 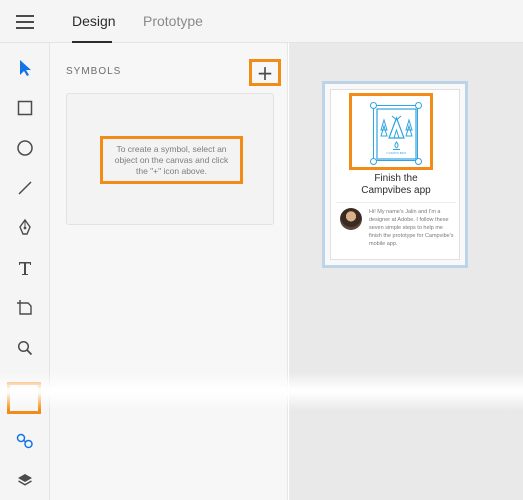 I want to click on zoom-icon, so click(x=25, y=348).